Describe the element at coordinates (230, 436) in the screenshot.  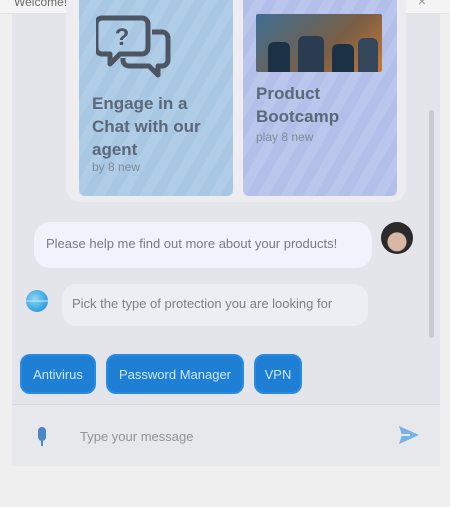
I see `message-input` at that location.